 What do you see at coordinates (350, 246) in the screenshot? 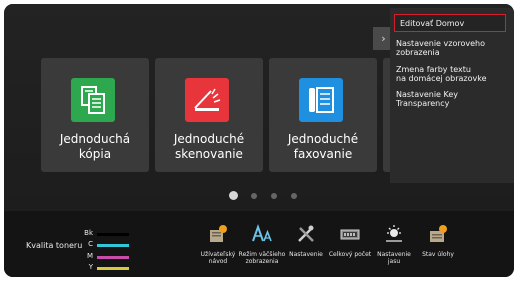
I see `total-count-button: Celkový počet` at bounding box center [350, 246].